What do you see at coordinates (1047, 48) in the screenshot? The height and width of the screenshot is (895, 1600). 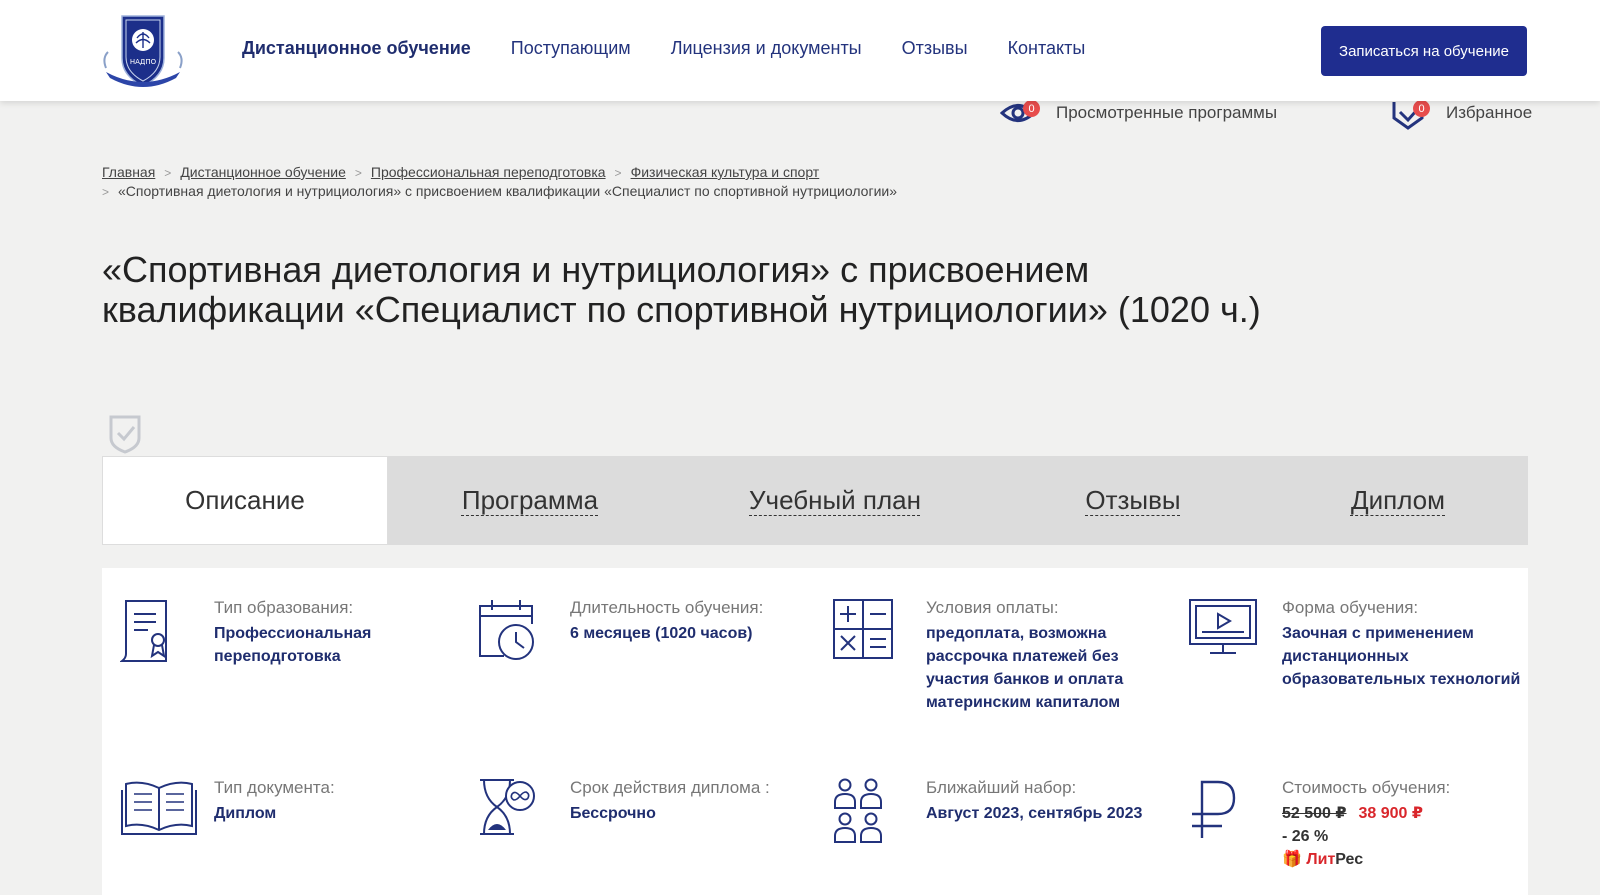 I see `nav-contacts: Контакты` at bounding box center [1047, 48].